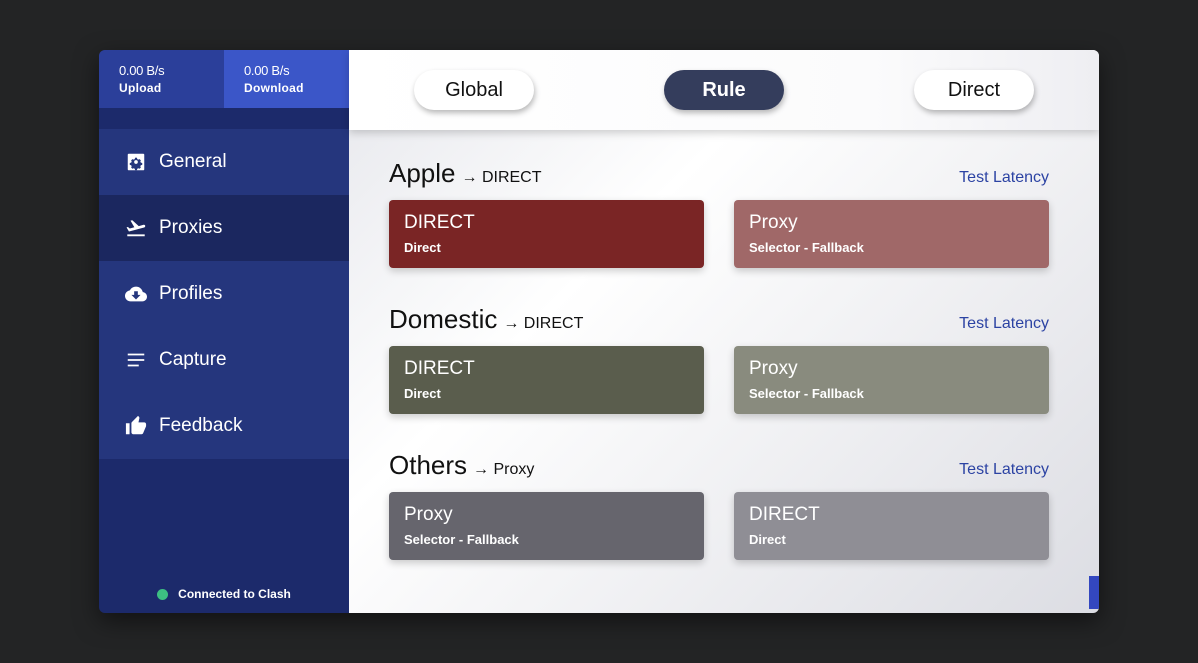  What do you see at coordinates (224, 228) in the screenshot?
I see `sidebar-item-proxies: Proxies` at bounding box center [224, 228].